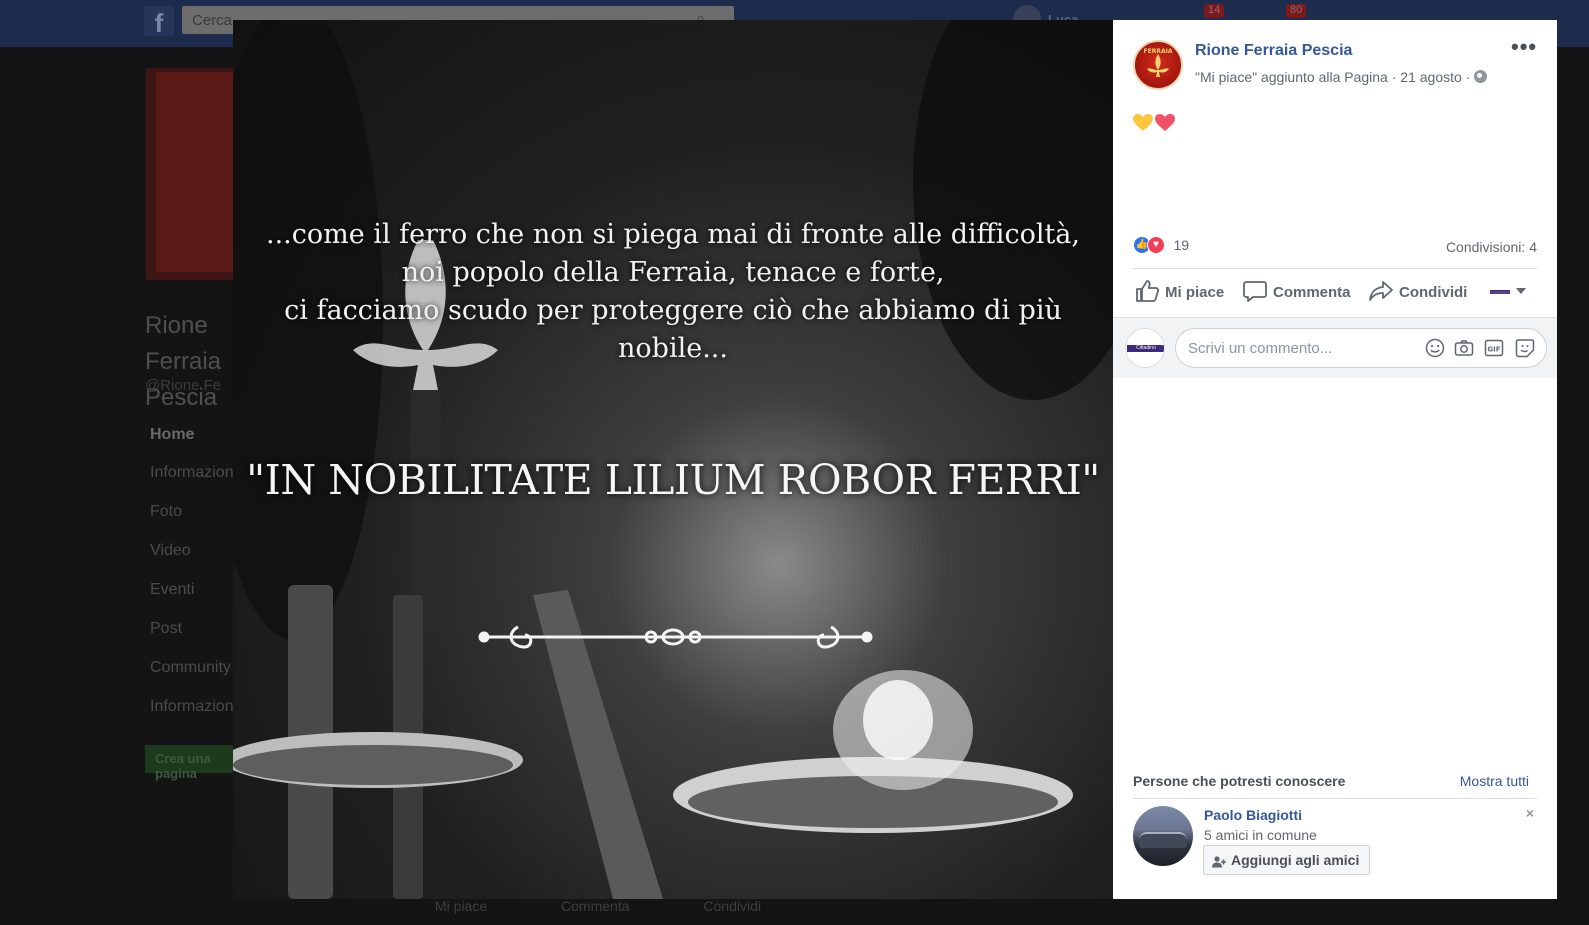  Describe the element at coordinates (190, 667) in the screenshot. I see `nav-community: Community` at that location.